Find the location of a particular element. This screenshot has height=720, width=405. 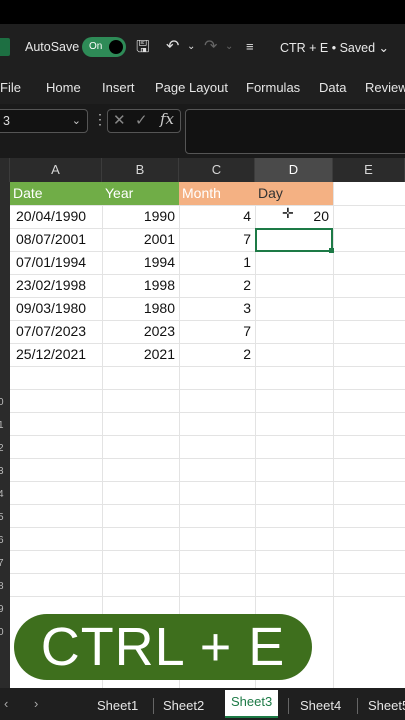

cell-date: 20/04/1990 is located at coordinates (59, 216).